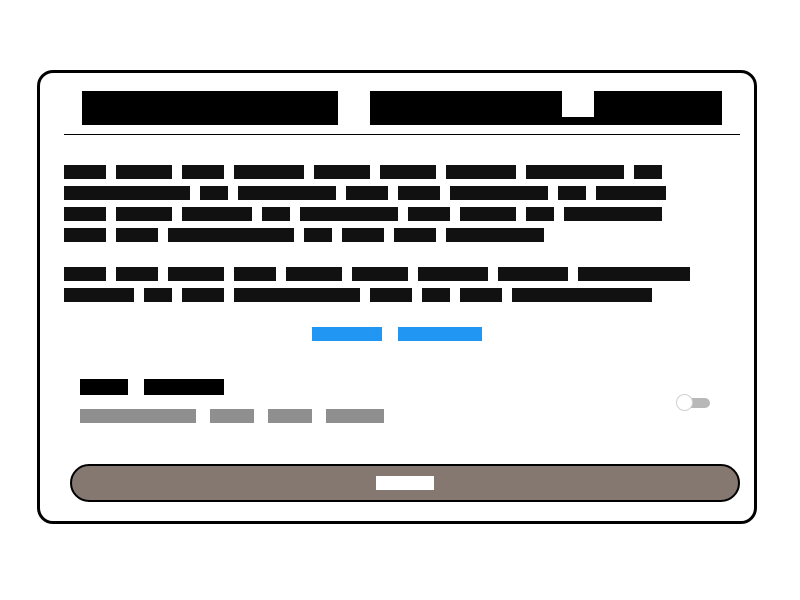  I want to click on link-row, so click(397, 334).